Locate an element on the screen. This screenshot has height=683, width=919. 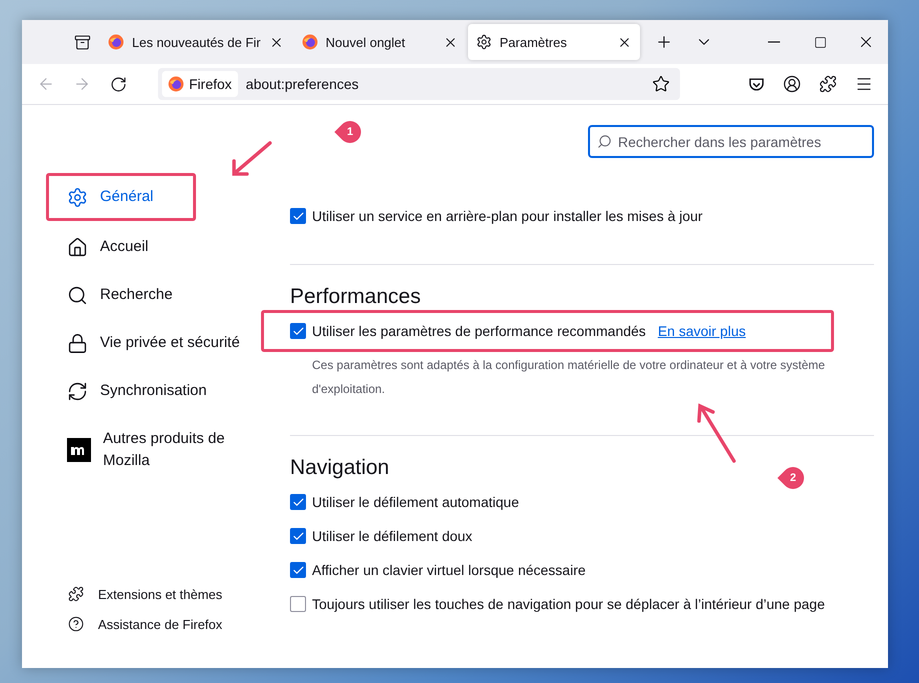
option-label: Utiliser le défilement doux is located at coordinates (392, 536).